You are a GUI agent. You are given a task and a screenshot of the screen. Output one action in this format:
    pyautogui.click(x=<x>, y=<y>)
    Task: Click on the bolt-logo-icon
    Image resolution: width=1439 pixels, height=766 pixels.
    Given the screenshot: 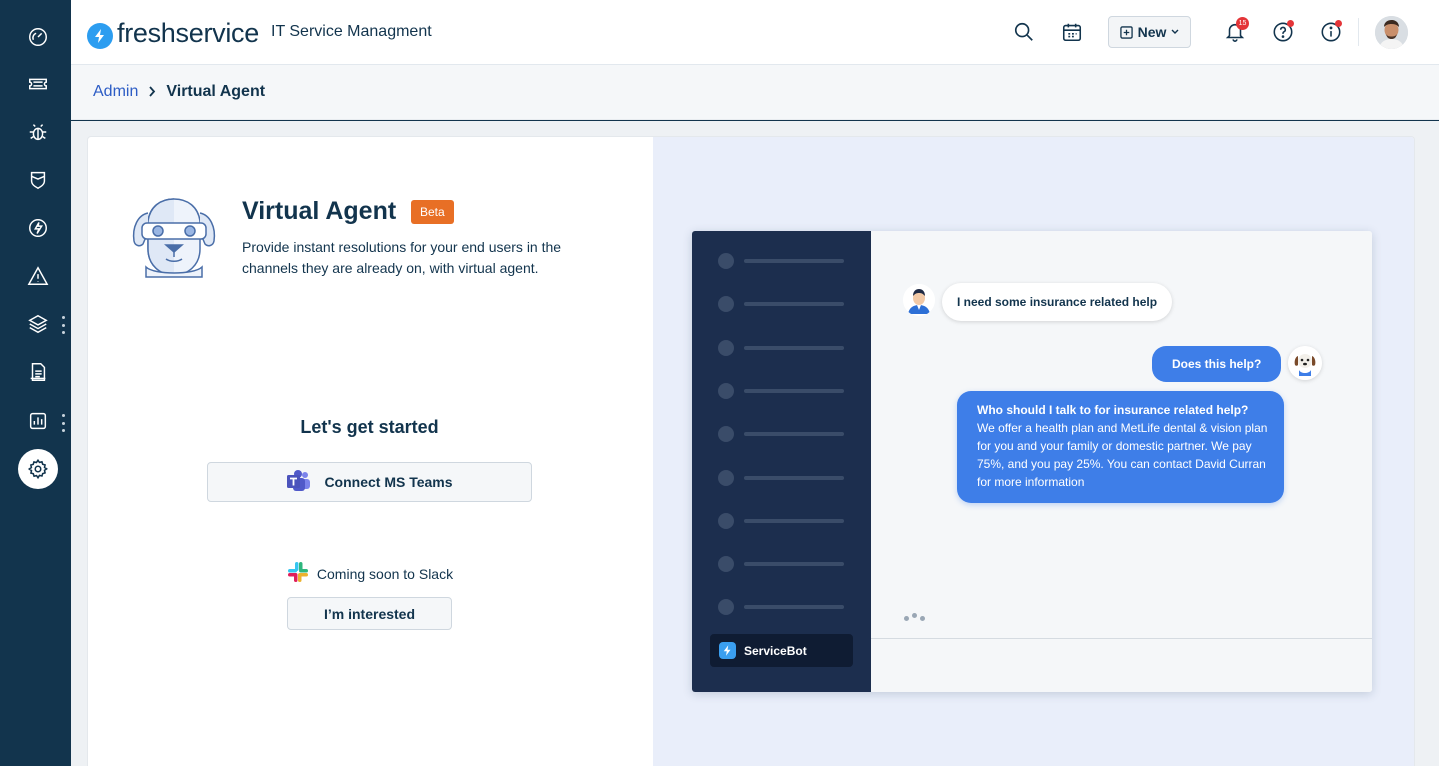 What is the action you would take?
    pyautogui.click(x=100, y=36)
    